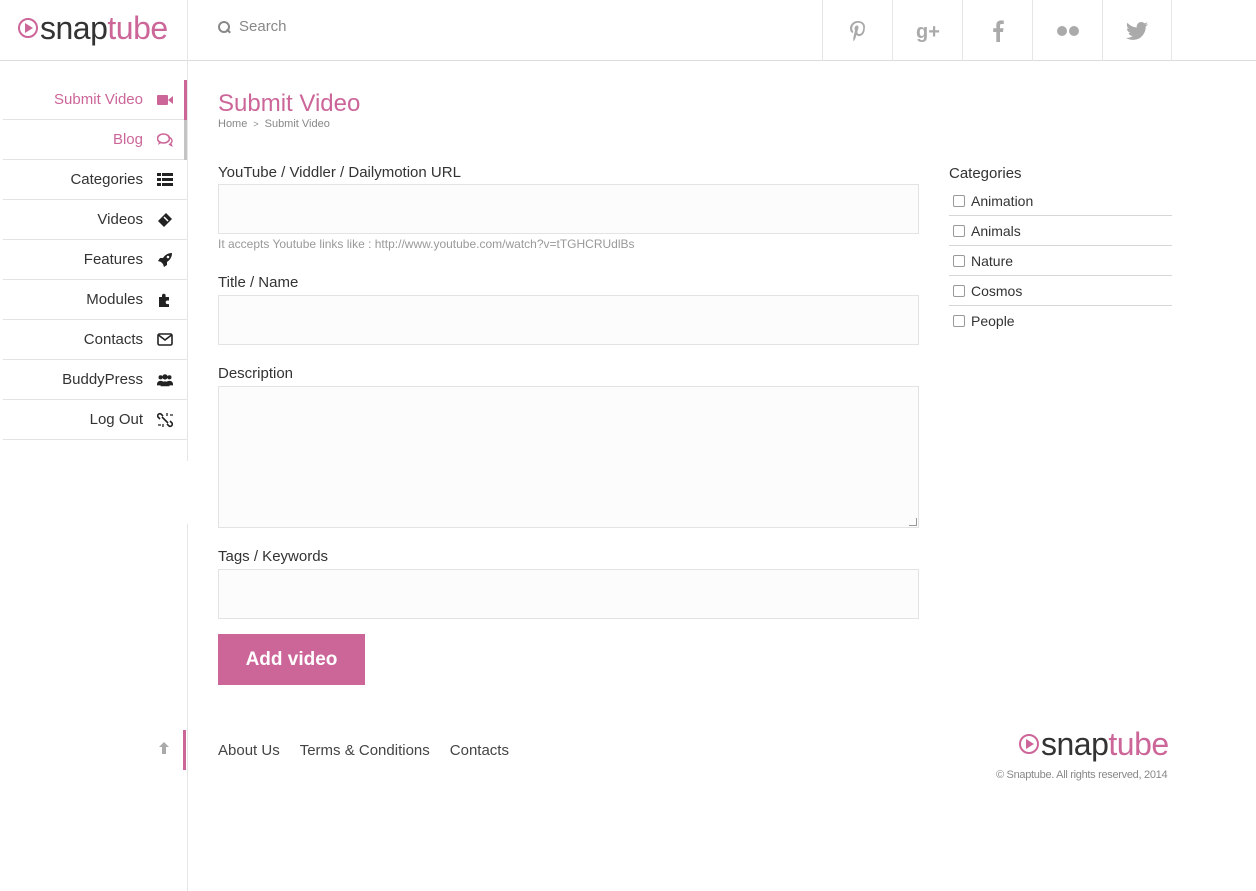 The height and width of the screenshot is (891, 1256). What do you see at coordinates (297, 124) in the screenshot?
I see `breadcrumb-current: Submit Video` at bounding box center [297, 124].